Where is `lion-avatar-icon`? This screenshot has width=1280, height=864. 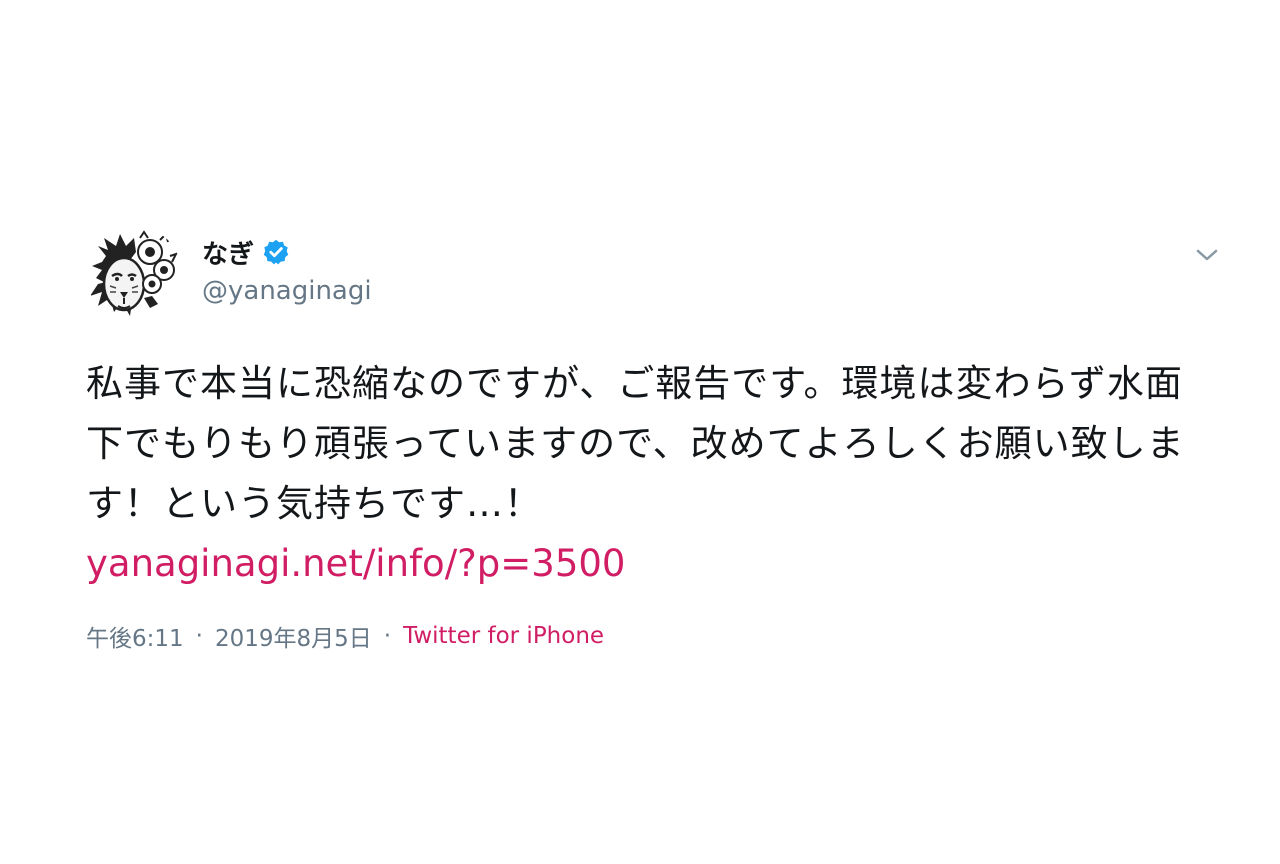
lion-avatar-icon is located at coordinates (134, 273).